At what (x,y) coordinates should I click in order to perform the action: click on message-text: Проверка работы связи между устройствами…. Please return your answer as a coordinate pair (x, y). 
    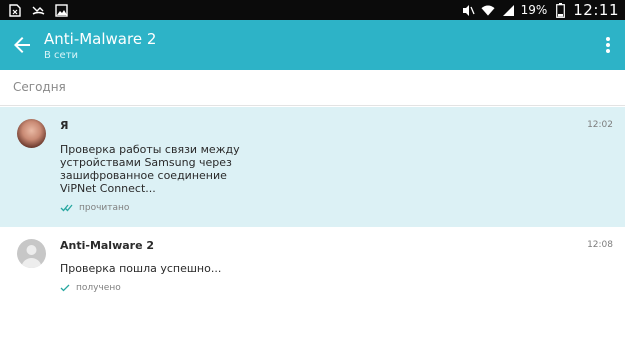
    Looking at the image, I should click on (150, 169).